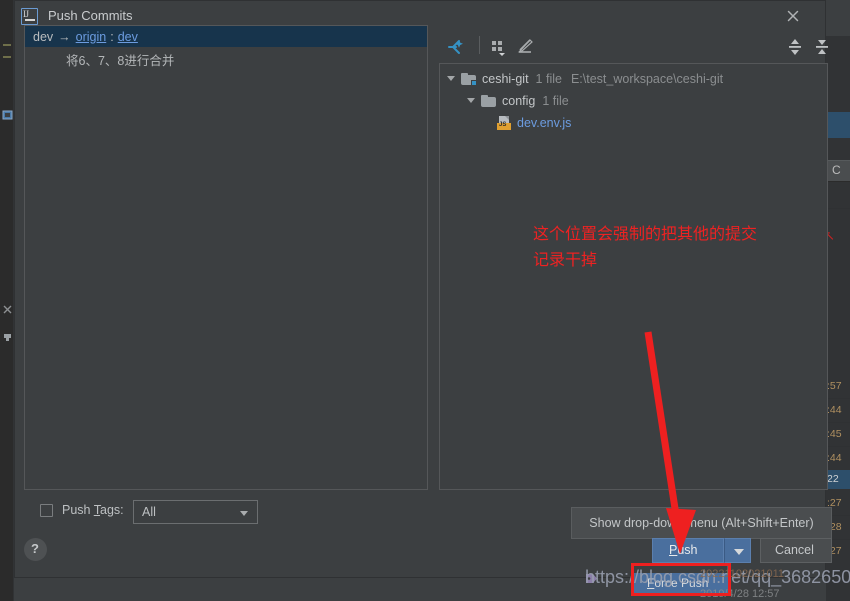  Describe the element at coordinates (519, 101) in the screenshot. I see `tree-folder-name: config` at that location.